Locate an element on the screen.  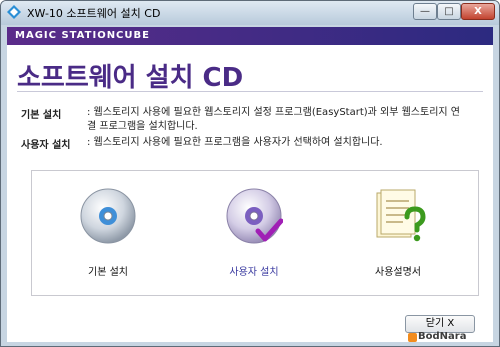
brand-logo: MAGIC STATIONCUBE is located at coordinates (82, 35).